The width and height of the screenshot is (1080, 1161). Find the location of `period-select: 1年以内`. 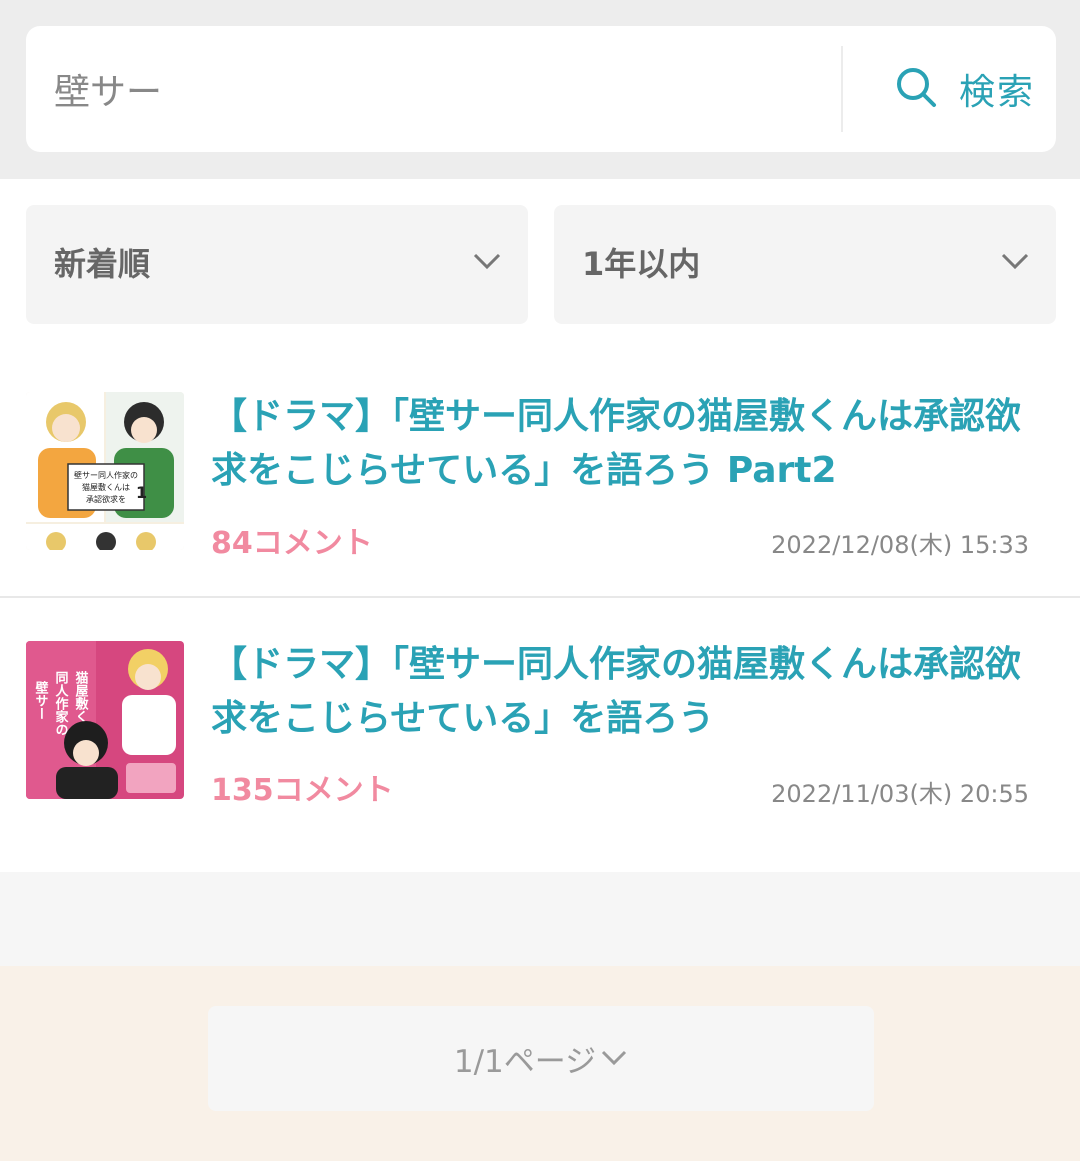

period-select: 1年以内 is located at coordinates (805, 264).